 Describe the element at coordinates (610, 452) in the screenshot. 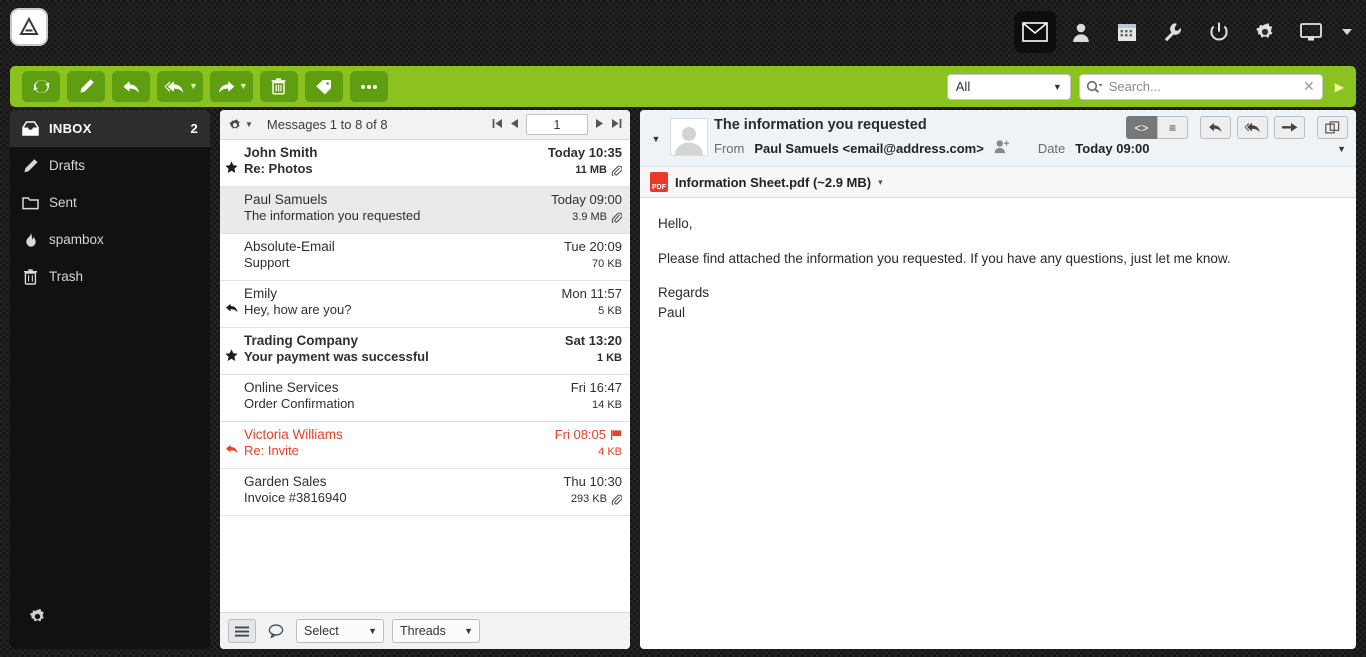

I see `message-size: 4 KB` at that location.